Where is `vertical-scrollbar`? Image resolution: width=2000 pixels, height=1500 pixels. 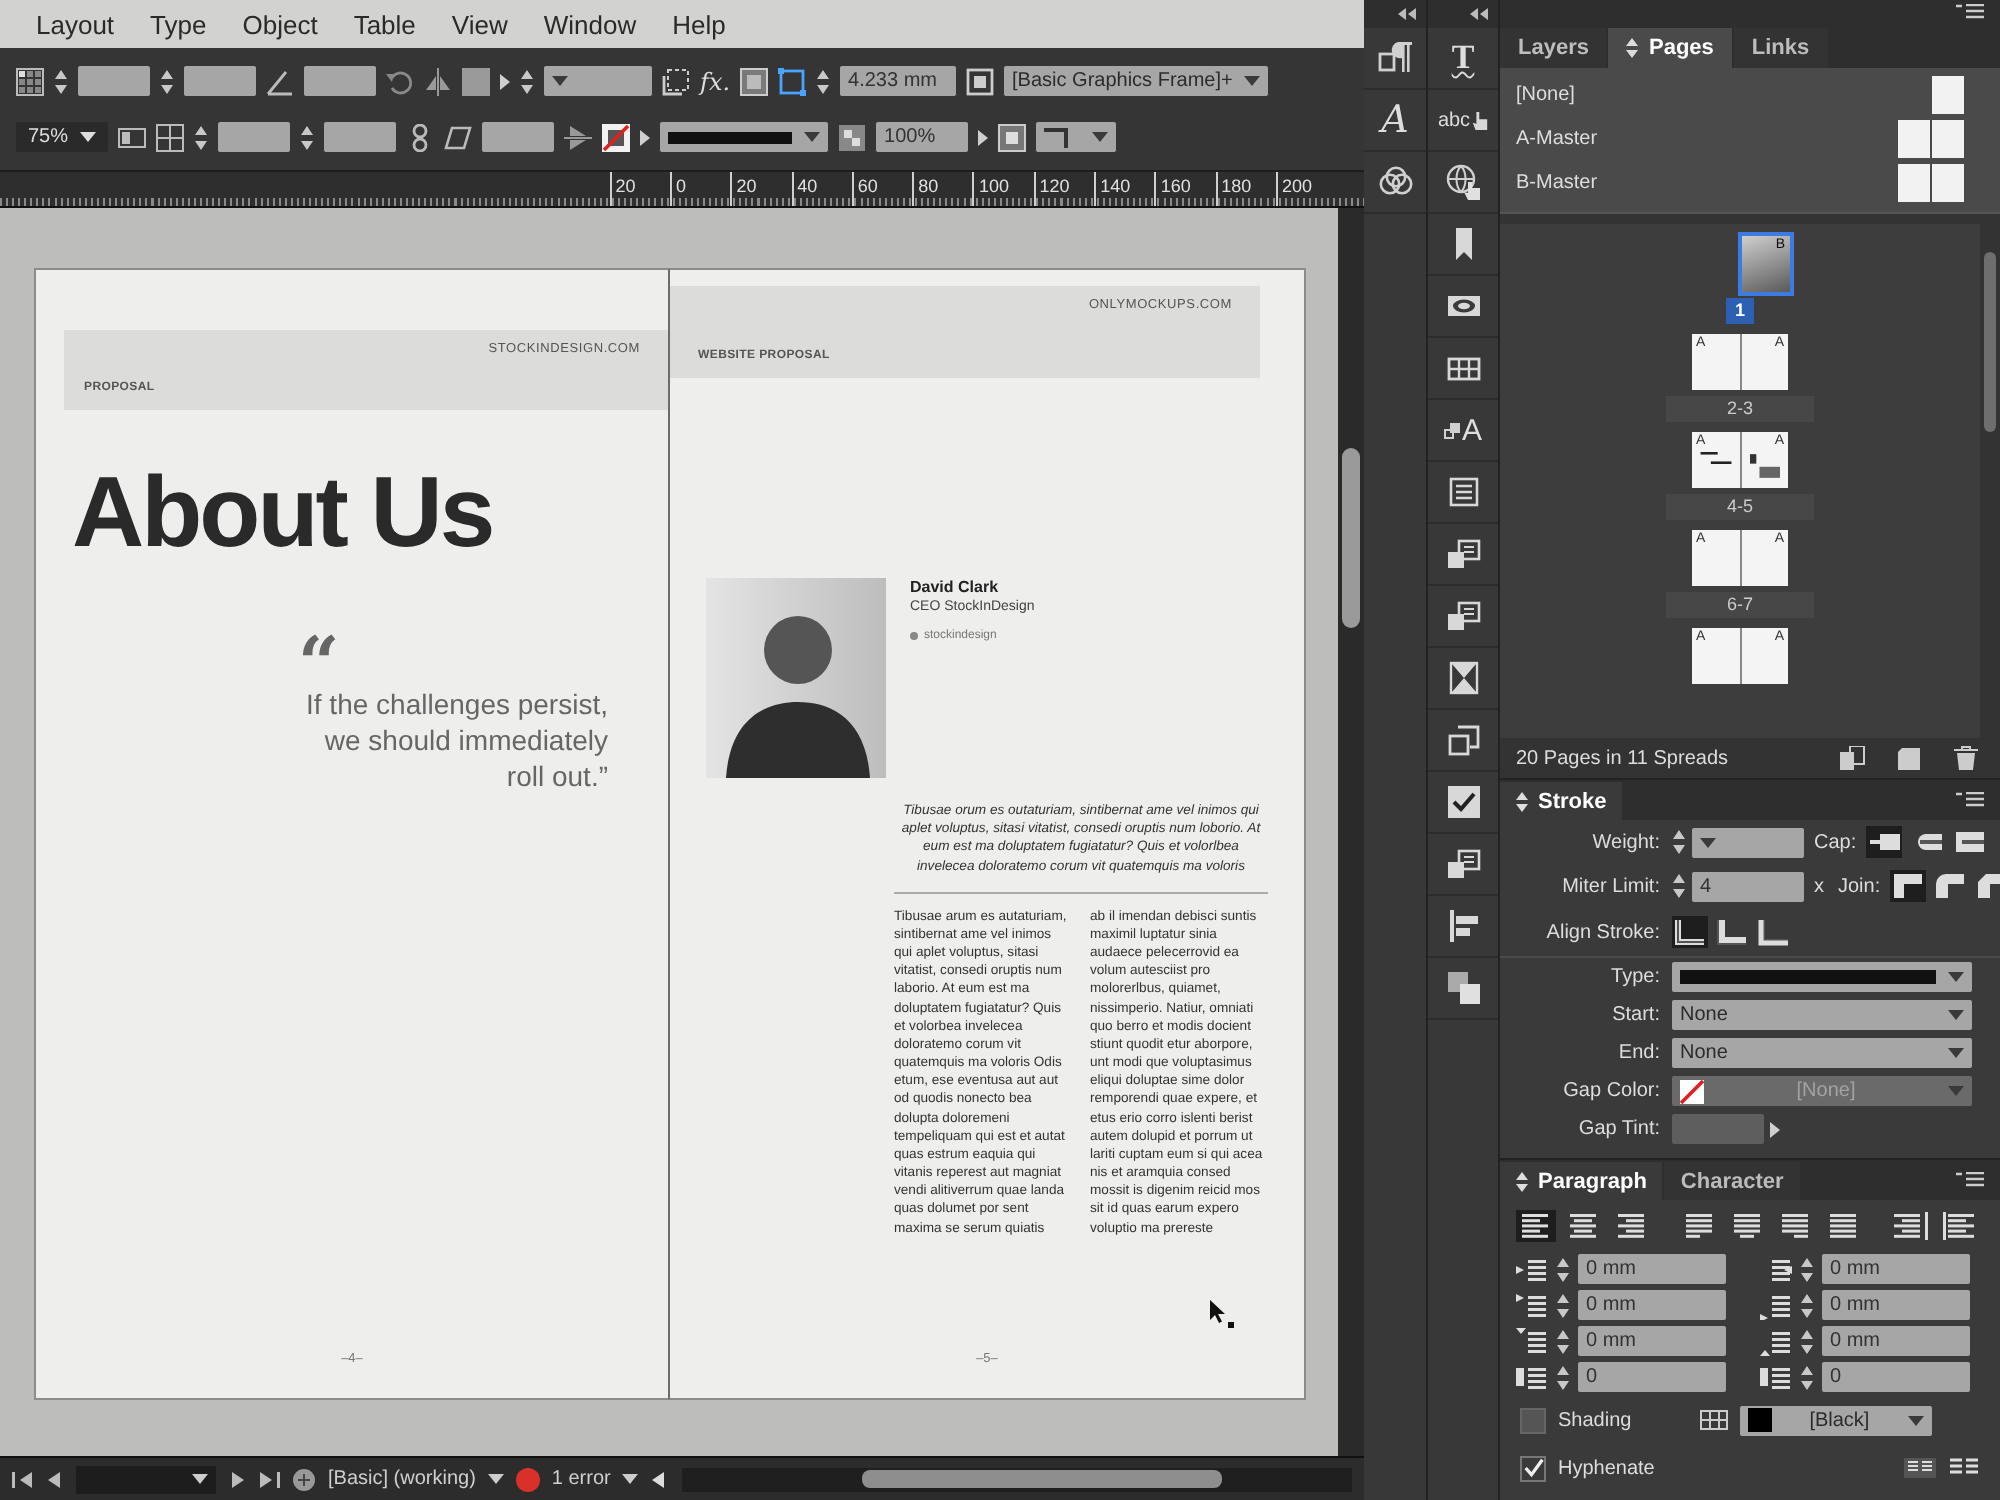
vertical-scrollbar is located at coordinates (1351, 832).